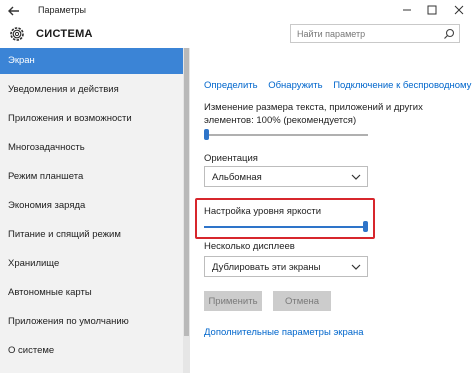  I want to click on sidebar-item-label: Приложения и возможности, so click(70, 118).